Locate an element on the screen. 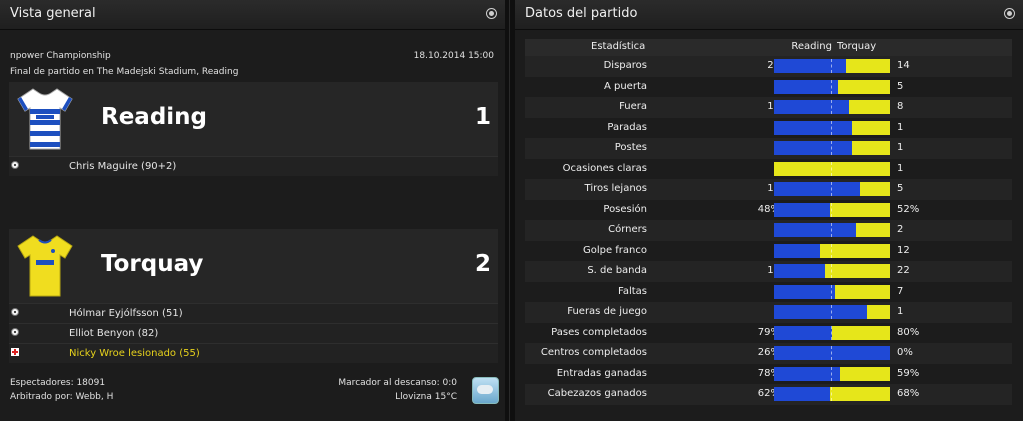  stat-label: Postes is located at coordinates (630, 147).